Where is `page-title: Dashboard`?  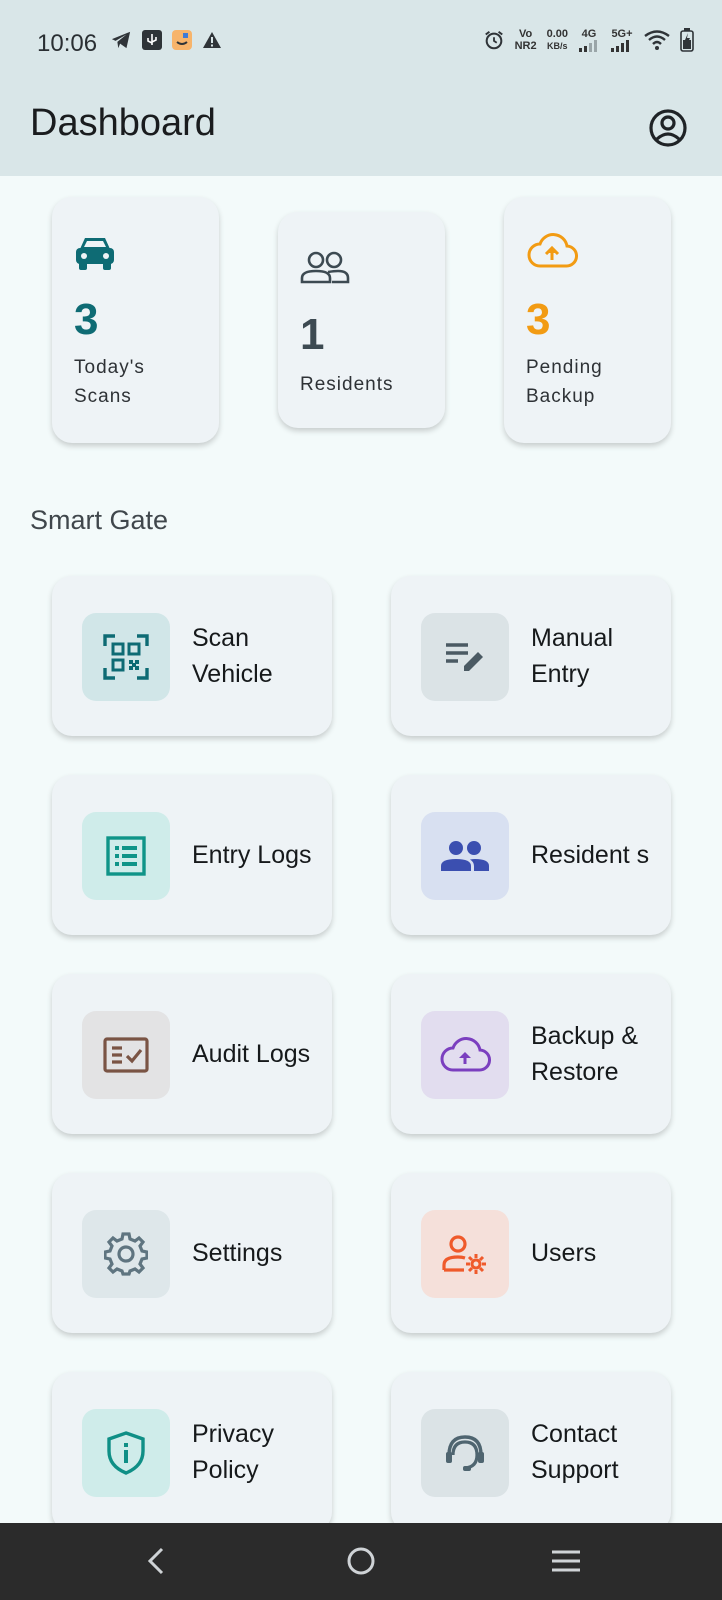 page-title: Dashboard is located at coordinates (123, 123).